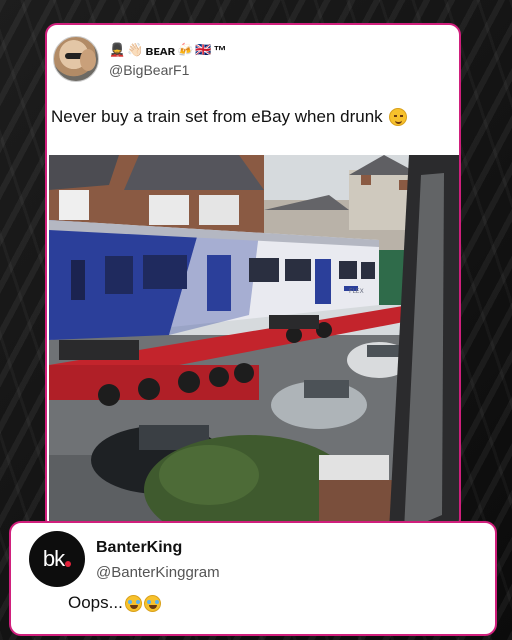 This screenshot has width=512, height=640. Describe the element at coordinates (158, 572) in the screenshot. I see `reply-author-handle: @BanterKinggram` at that location.